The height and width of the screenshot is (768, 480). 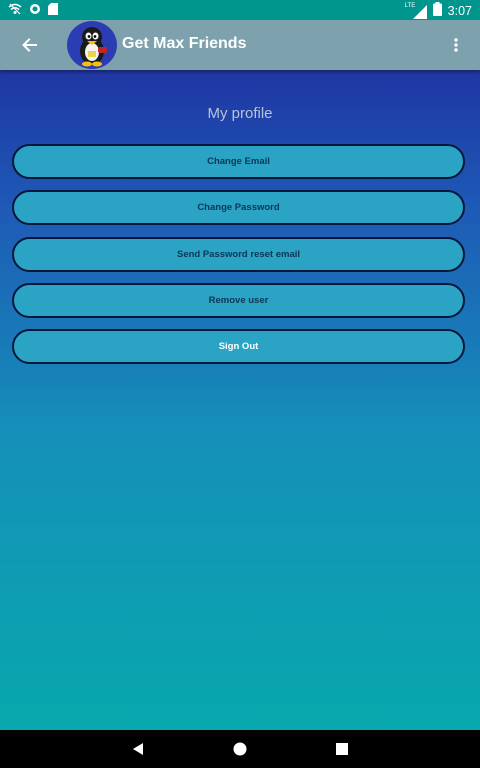 What do you see at coordinates (238, 300) in the screenshot?
I see `remove-user-button: Remove user` at bounding box center [238, 300].